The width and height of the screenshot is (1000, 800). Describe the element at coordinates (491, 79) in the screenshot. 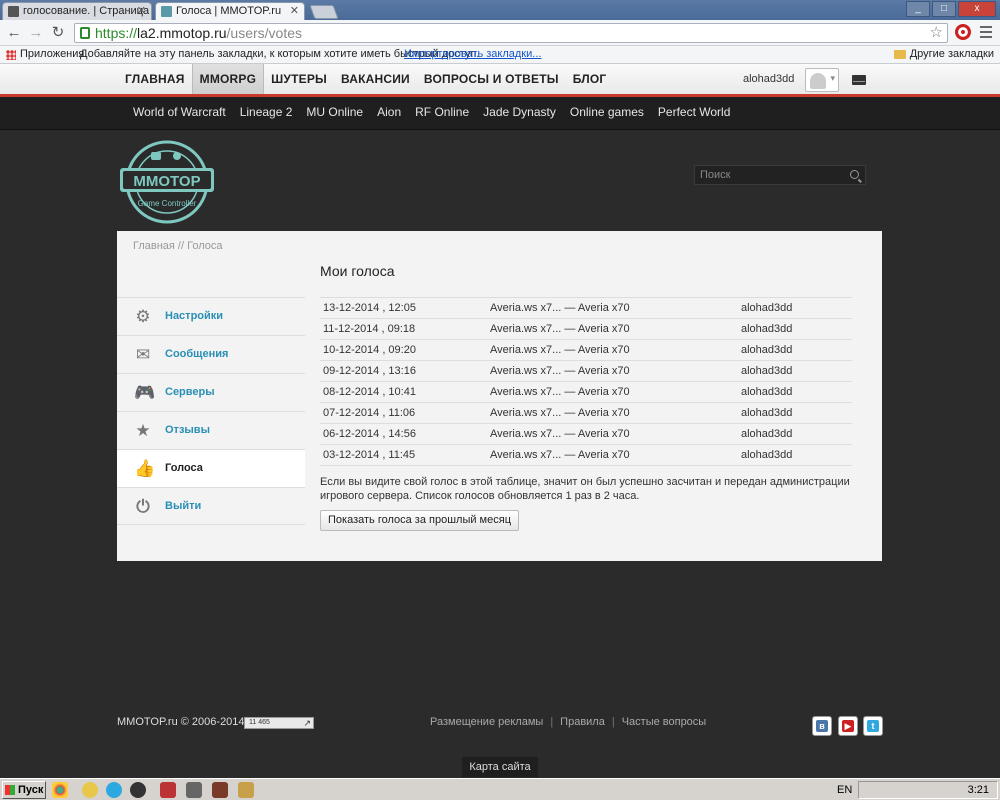

I see `nav-item-qa: ВОПРОСЫ И ОТВЕТЫ` at that location.